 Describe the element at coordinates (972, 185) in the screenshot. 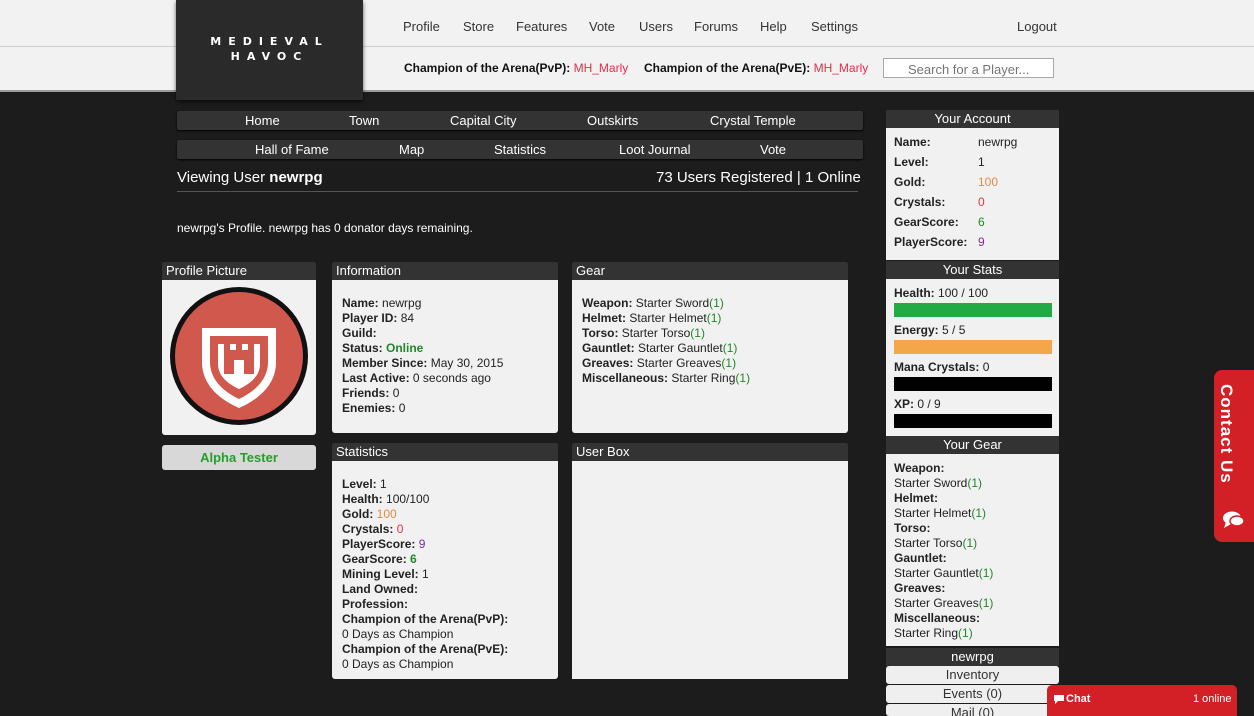

I see `account-gold-row: Gold: 100` at that location.